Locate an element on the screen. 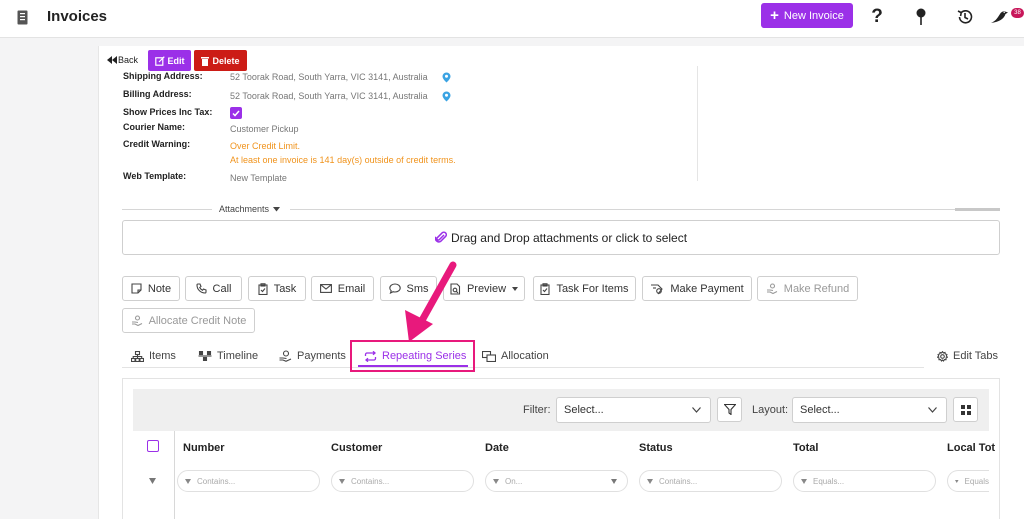 The height and width of the screenshot is (519, 1024). edit-button: Edit is located at coordinates (169, 60).